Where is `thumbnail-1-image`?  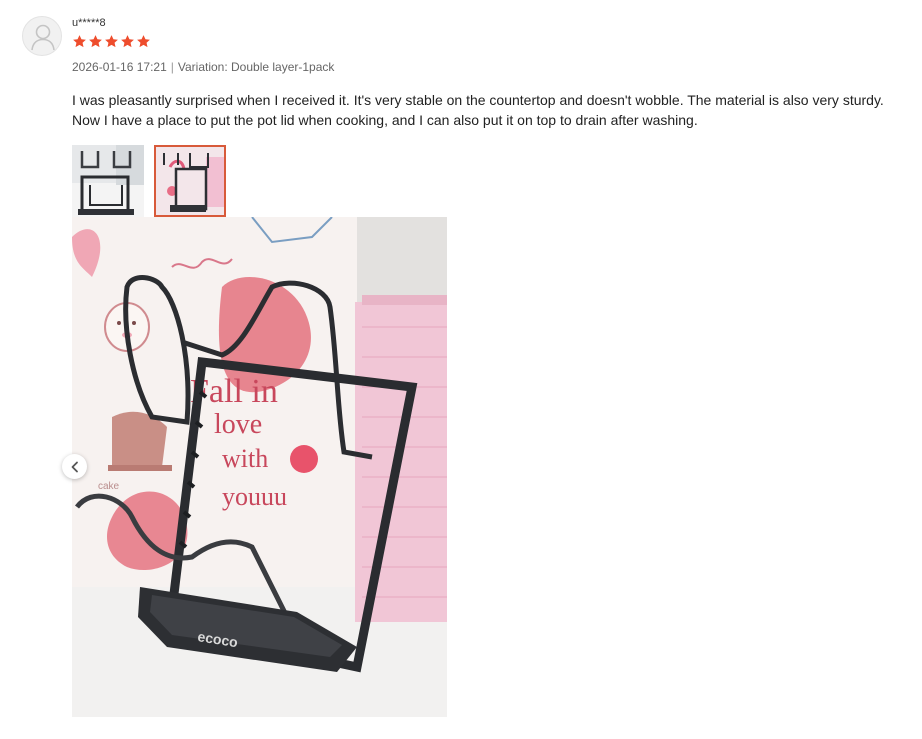
thumbnail-1-image is located at coordinates (108, 181).